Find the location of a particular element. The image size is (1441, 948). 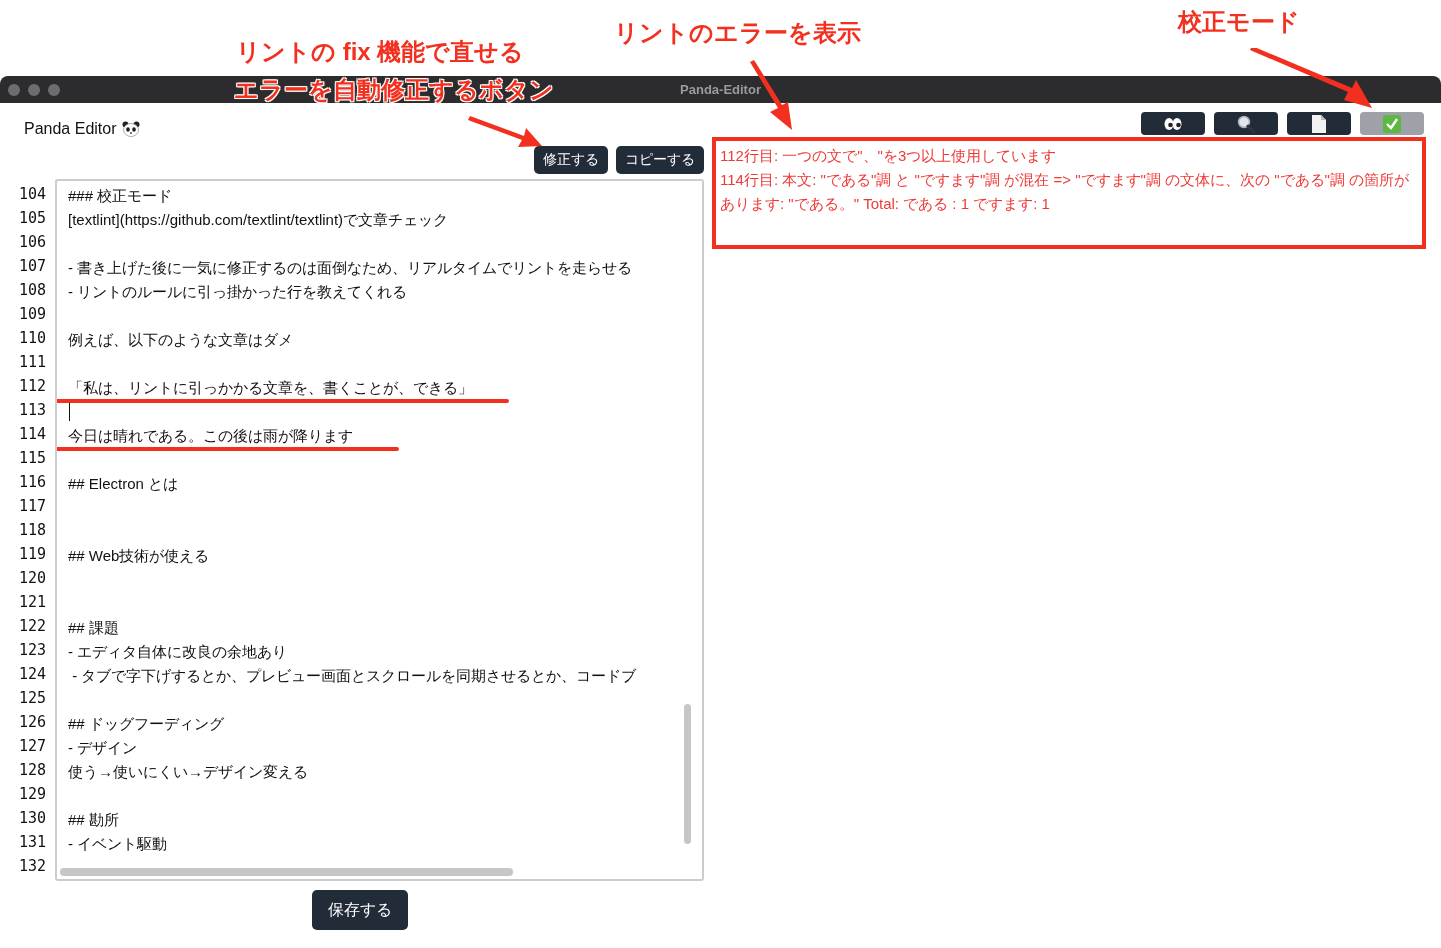

line-number: 104 is located at coordinates (31, 194).